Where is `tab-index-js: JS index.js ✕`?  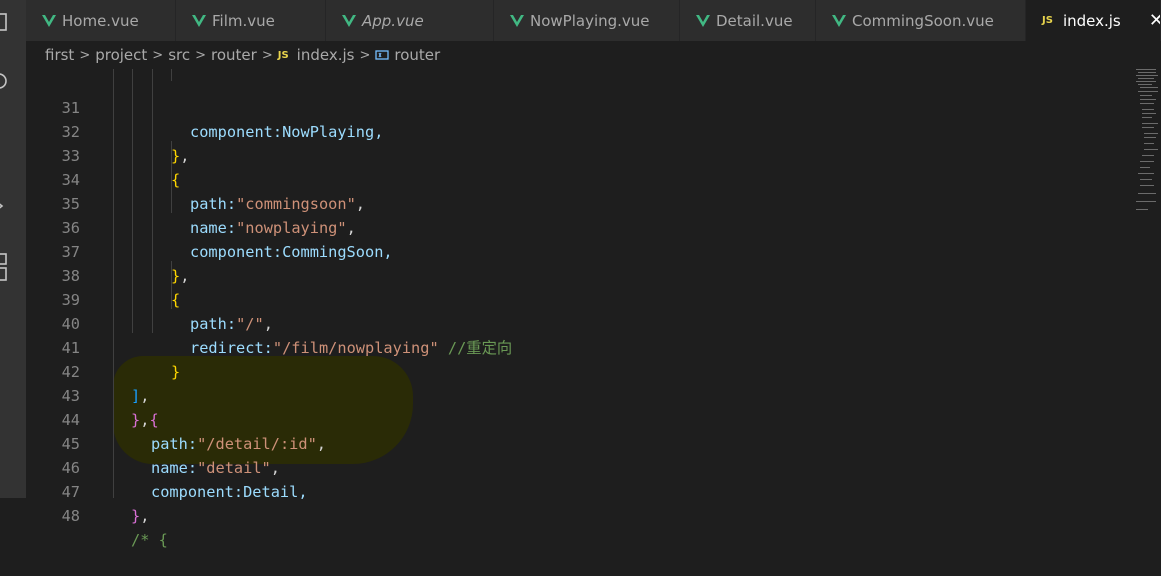 tab-index-js: JS index.js ✕ is located at coordinates (1093, 20).